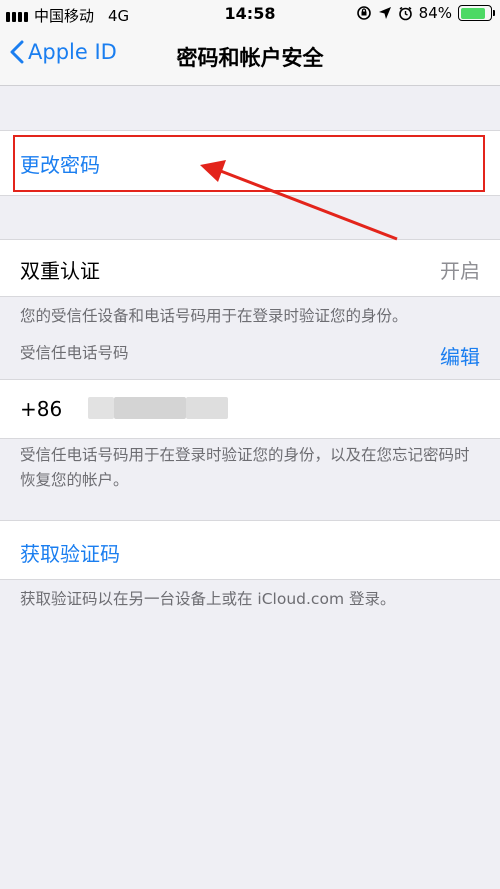 The width and height of the screenshot is (500, 889). Describe the element at coordinates (101, 408) in the screenshot. I see `phone-number-redacted` at that location.